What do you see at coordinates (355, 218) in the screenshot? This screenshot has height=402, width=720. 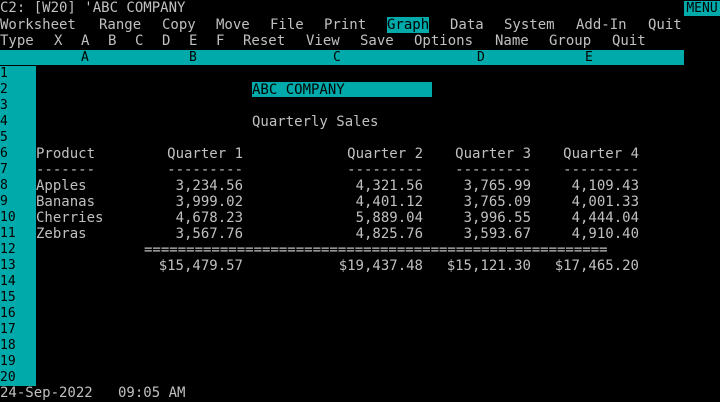 I see `cell-c10-value: 5,889.04` at bounding box center [355, 218].